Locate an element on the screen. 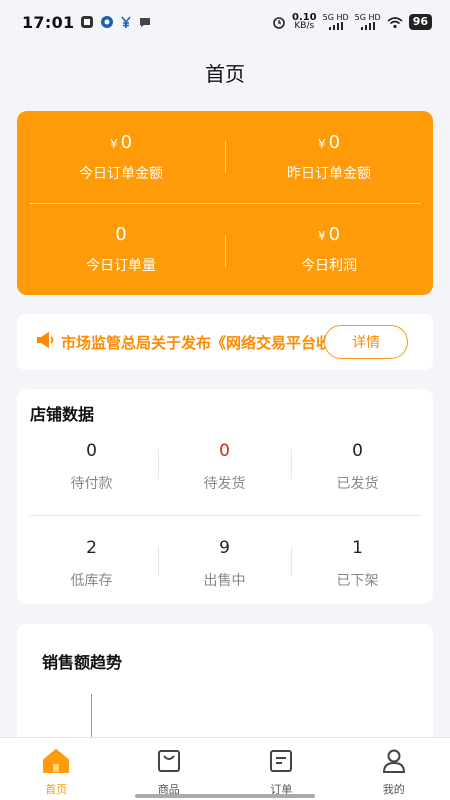  signal-2: 5G HD is located at coordinates (368, 22).